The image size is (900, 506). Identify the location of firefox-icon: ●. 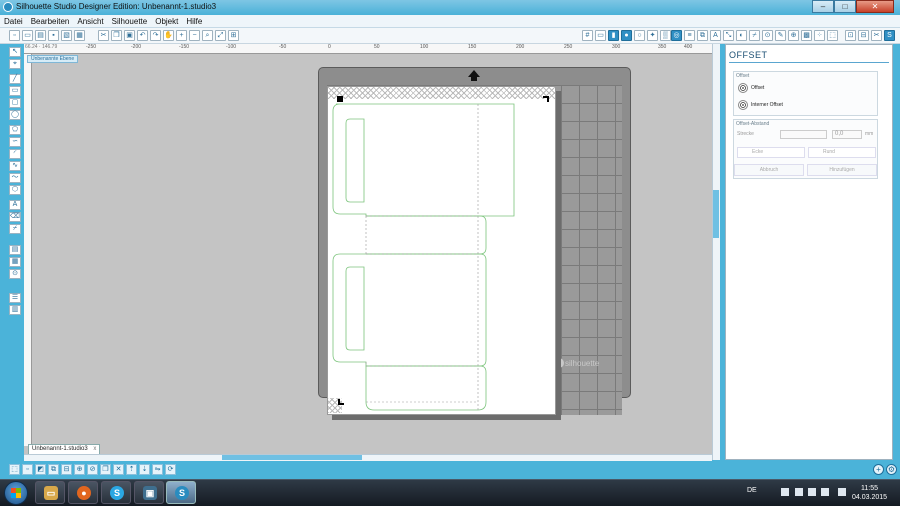
(84, 493).